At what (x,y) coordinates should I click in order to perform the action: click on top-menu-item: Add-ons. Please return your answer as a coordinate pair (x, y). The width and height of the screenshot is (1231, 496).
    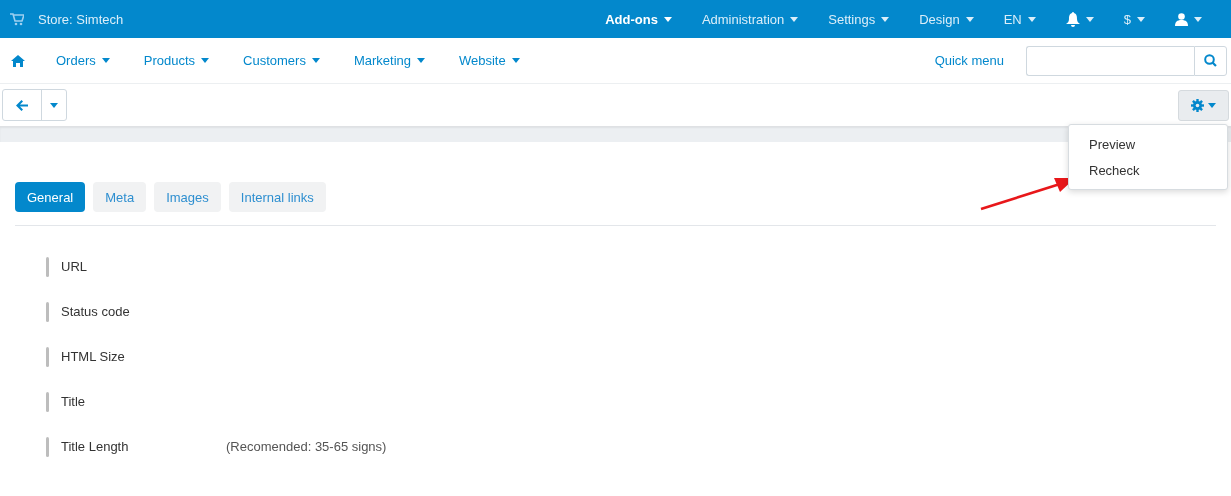
    Looking at the image, I should click on (638, 19).